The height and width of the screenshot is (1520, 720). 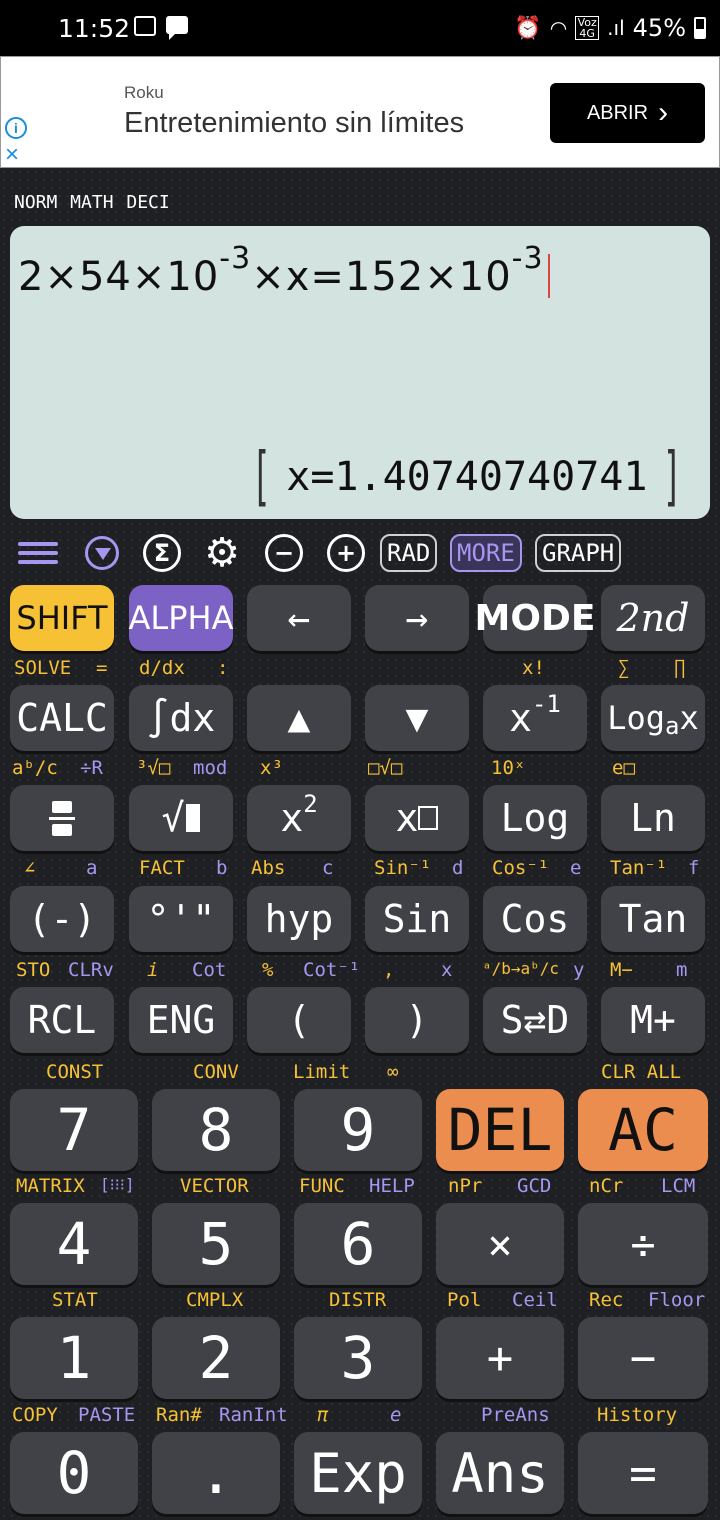 What do you see at coordinates (700, 28) in the screenshot?
I see `battery-icon` at bounding box center [700, 28].